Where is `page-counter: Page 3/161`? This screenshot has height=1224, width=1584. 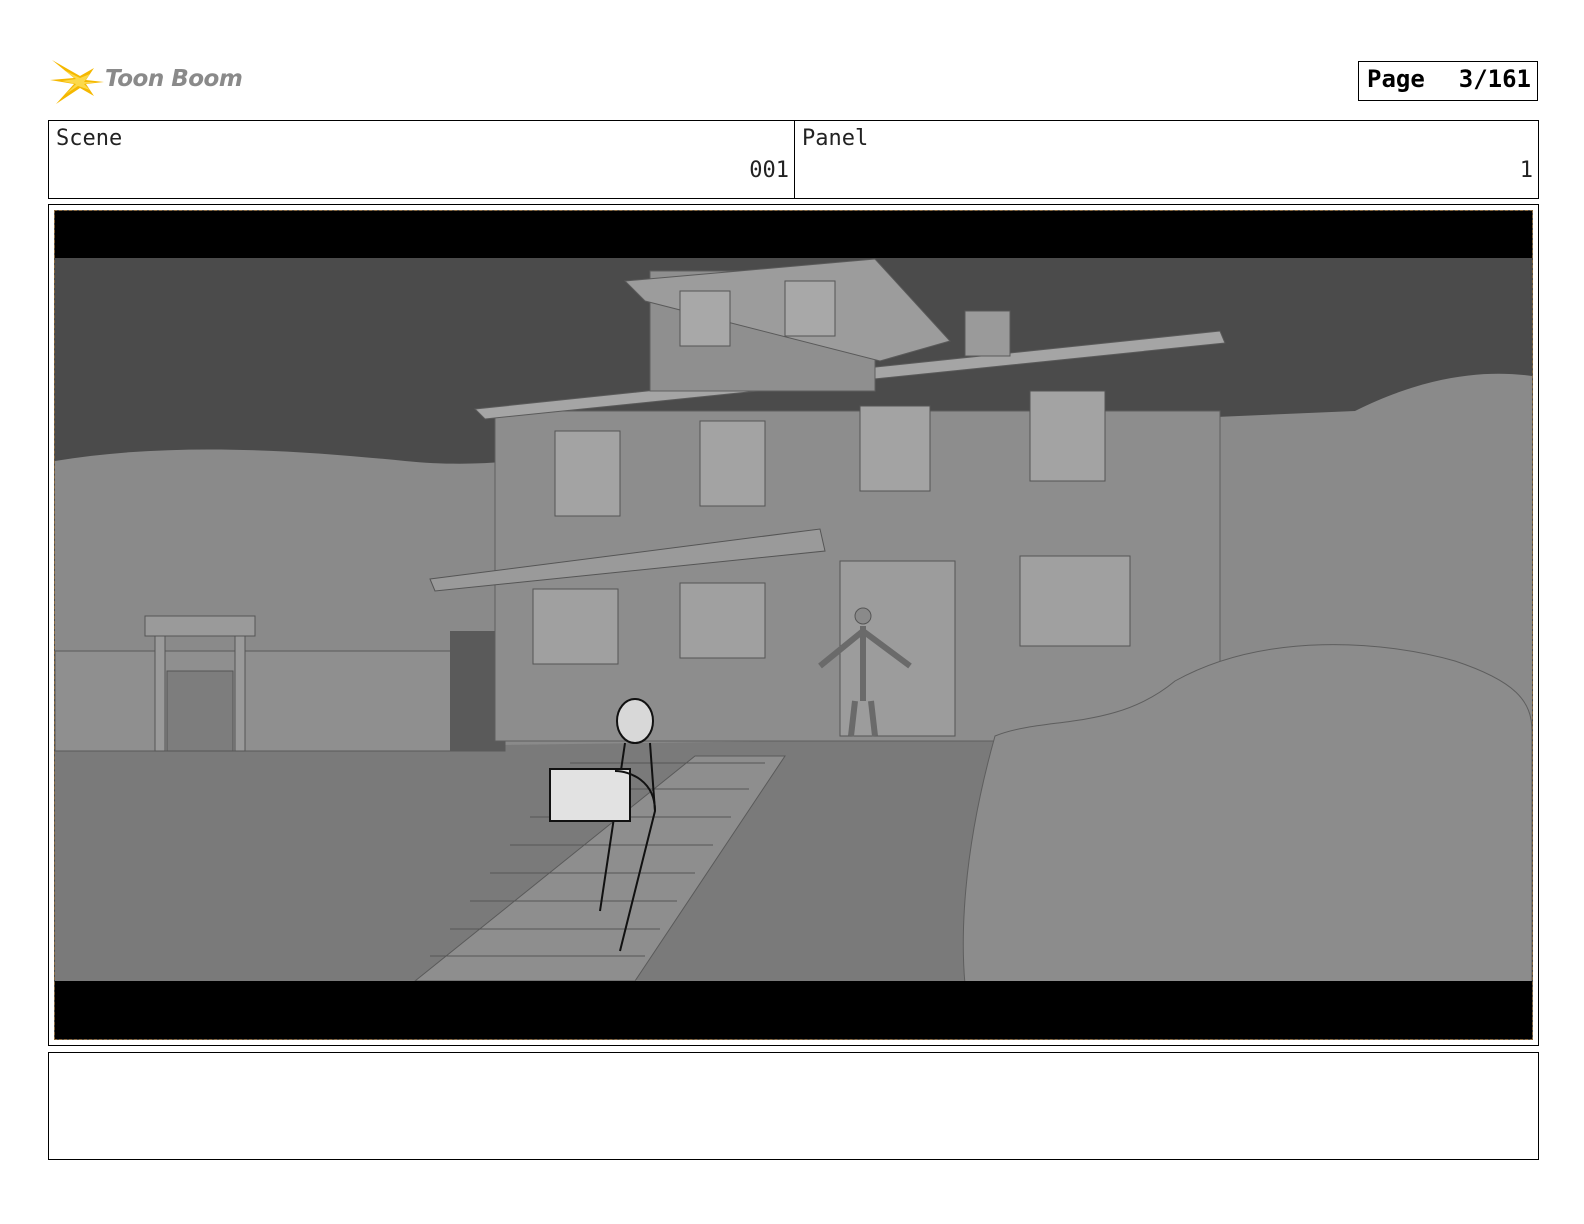
page-counter: Page 3/161 is located at coordinates (1448, 81).